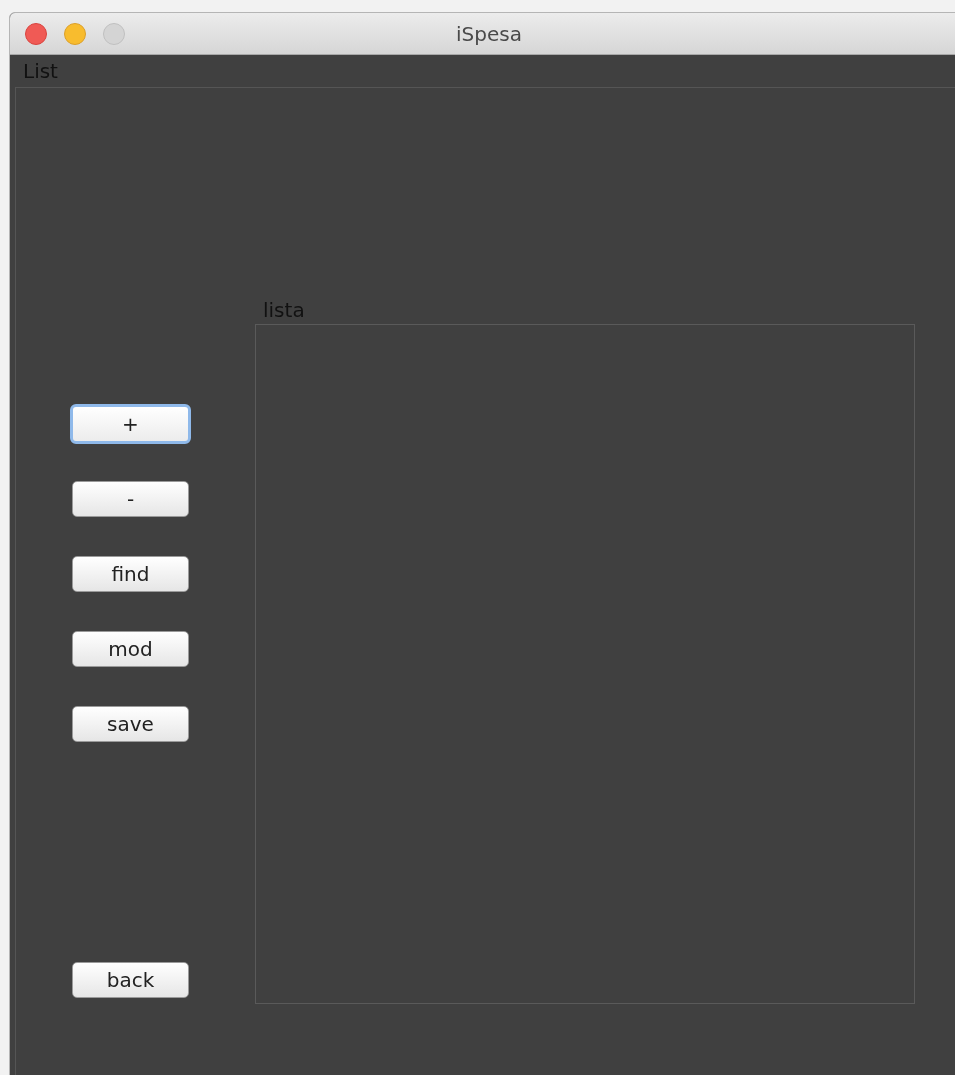 The image size is (955, 1075). Describe the element at coordinates (130, 499) in the screenshot. I see `action-button: -` at that location.